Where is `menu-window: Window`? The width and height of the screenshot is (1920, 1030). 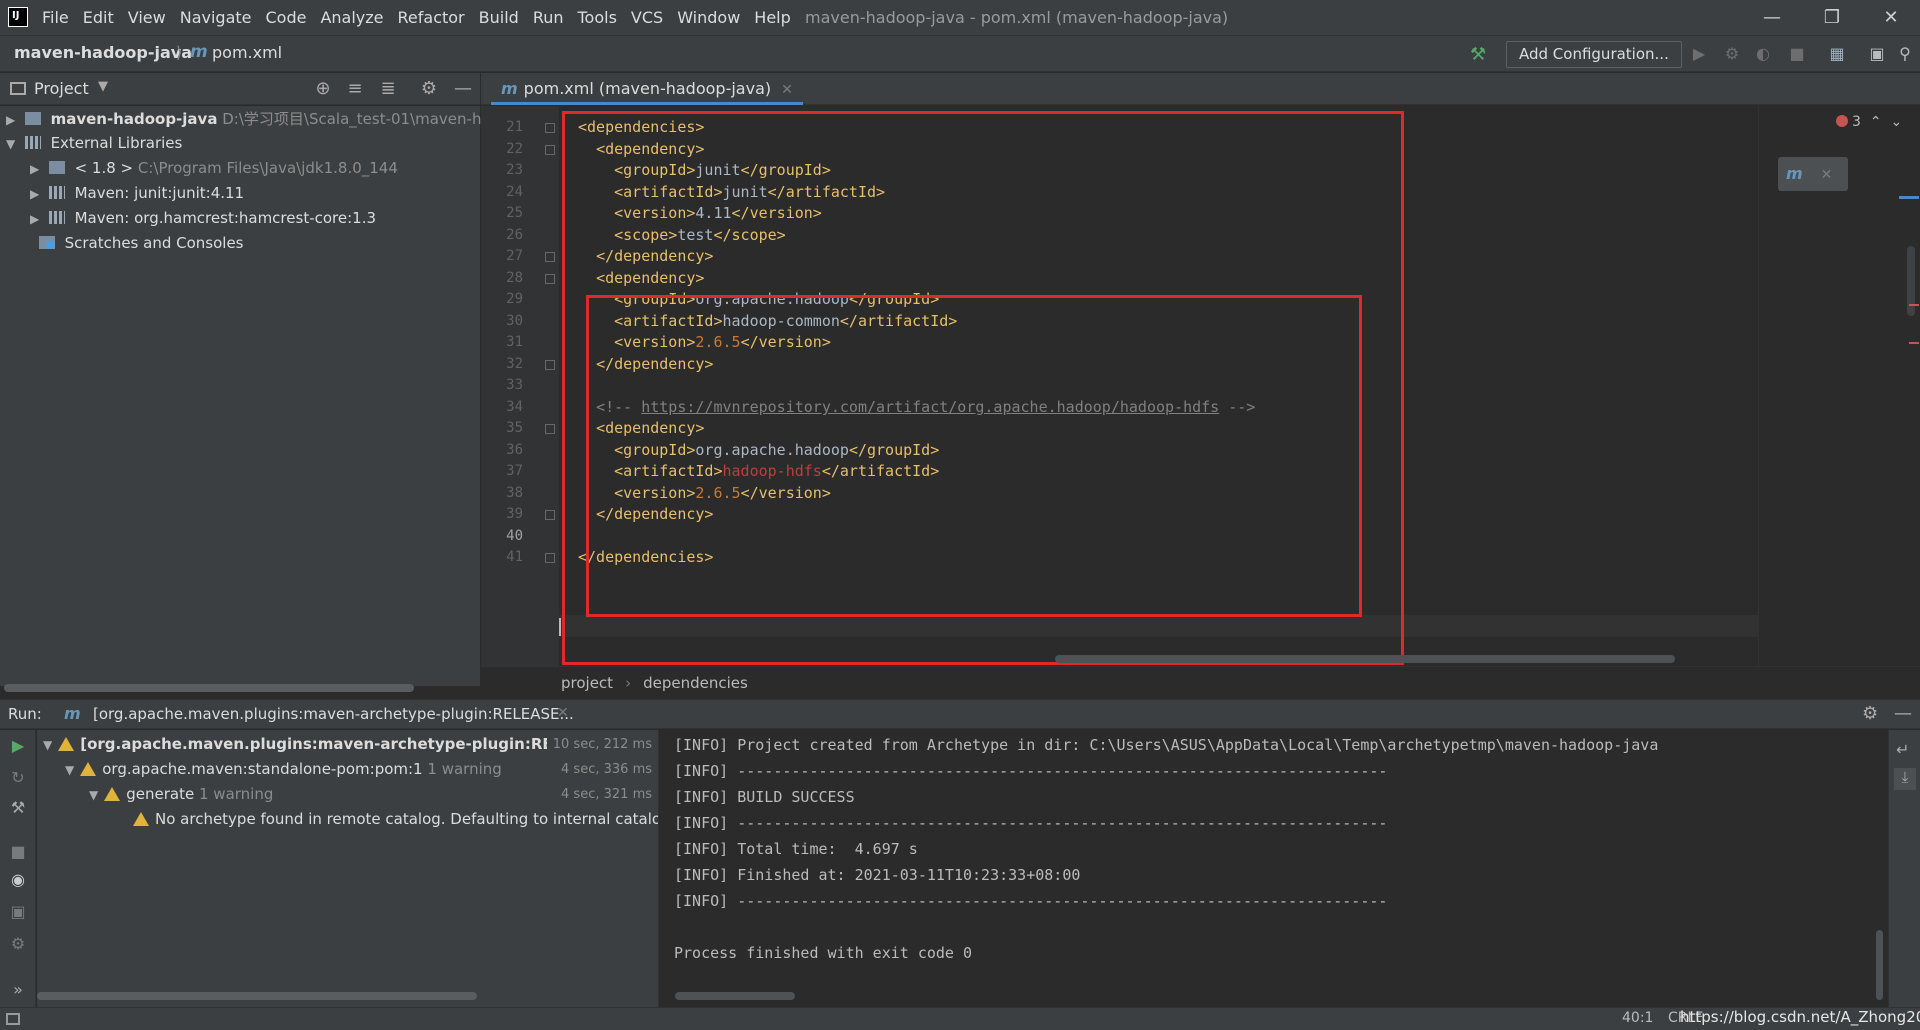 menu-window: Window is located at coordinates (708, 17).